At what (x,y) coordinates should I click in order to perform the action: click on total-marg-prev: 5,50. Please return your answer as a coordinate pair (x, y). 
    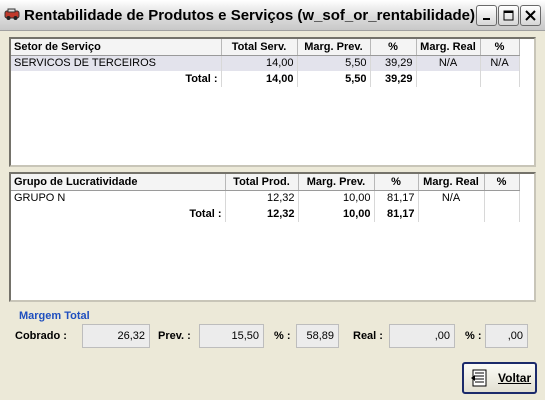
    Looking at the image, I should click on (334, 79).